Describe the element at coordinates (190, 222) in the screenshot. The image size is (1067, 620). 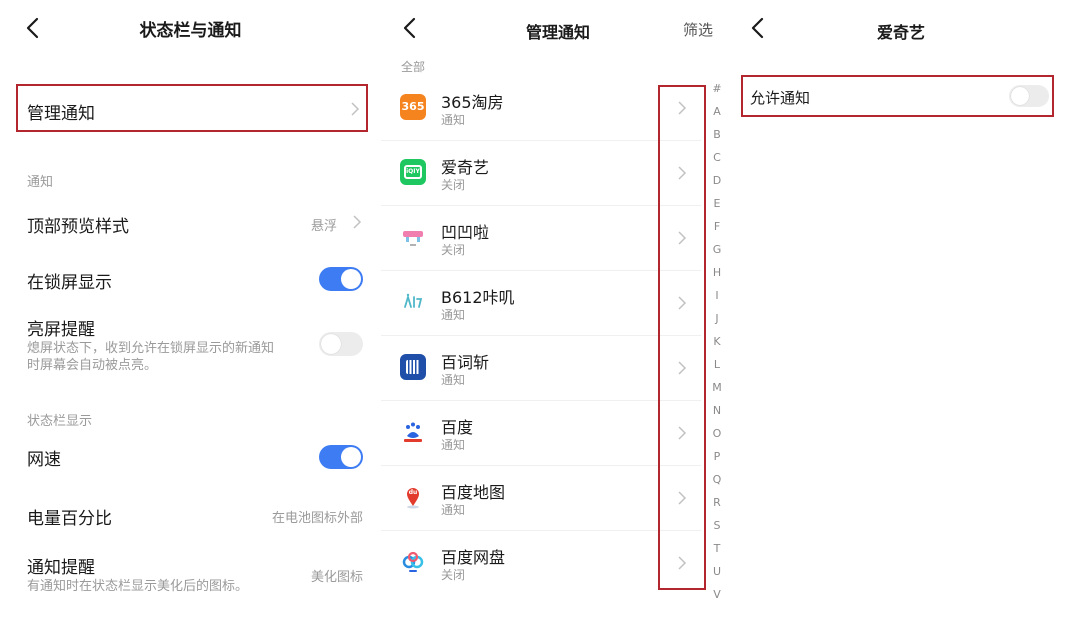
I see `top-preview-style-item: 顶部预览样式 悬浮` at that location.